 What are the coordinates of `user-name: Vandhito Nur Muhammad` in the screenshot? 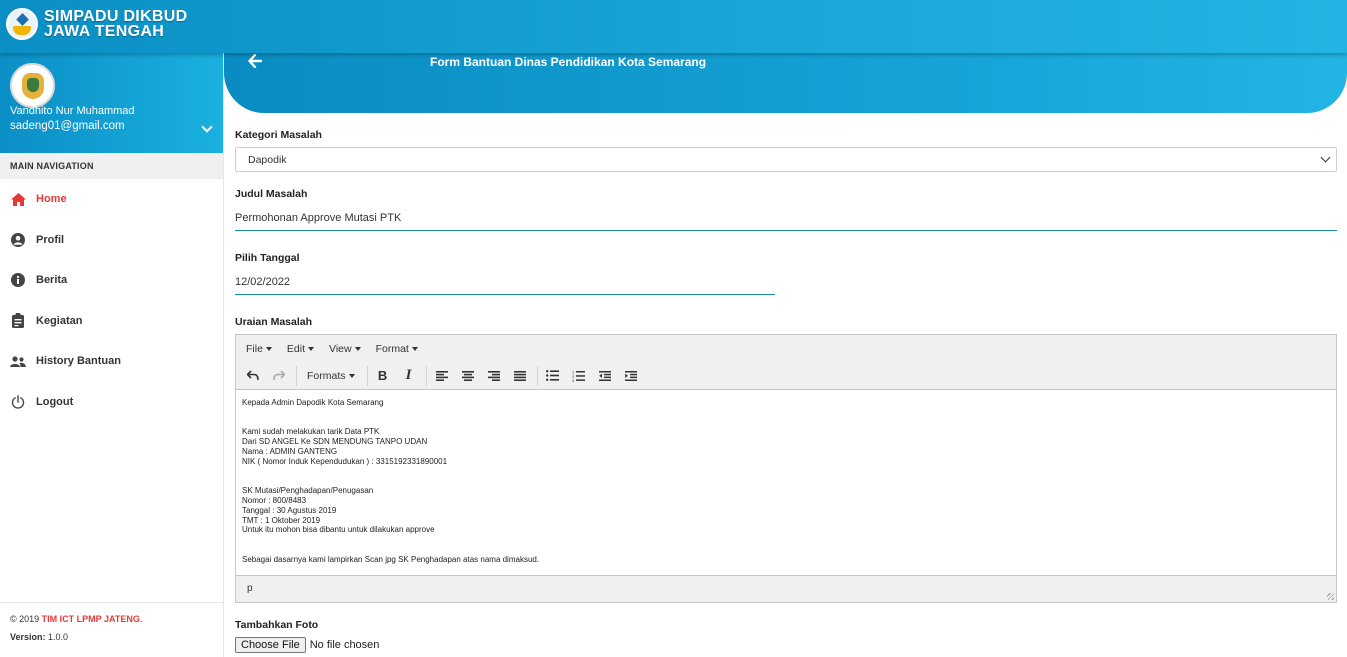 It's located at (72, 111).